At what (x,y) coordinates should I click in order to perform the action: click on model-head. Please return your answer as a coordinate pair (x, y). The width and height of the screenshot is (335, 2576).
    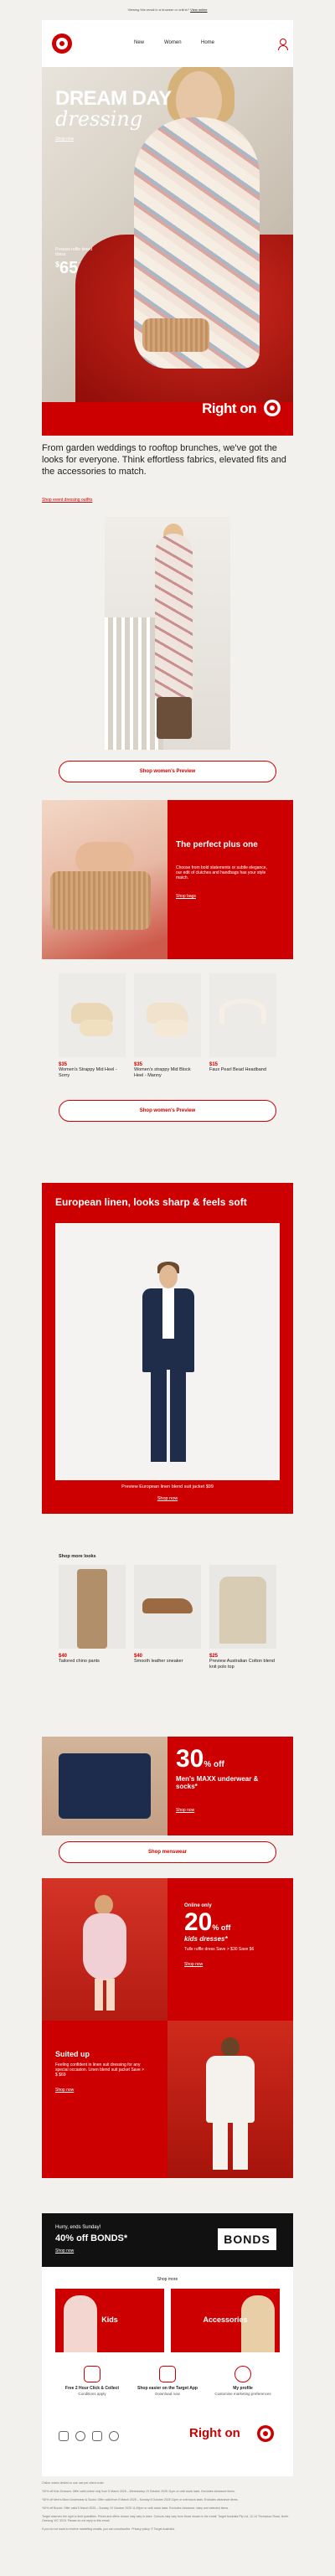
    Looking at the image, I should click on (168, 1276).